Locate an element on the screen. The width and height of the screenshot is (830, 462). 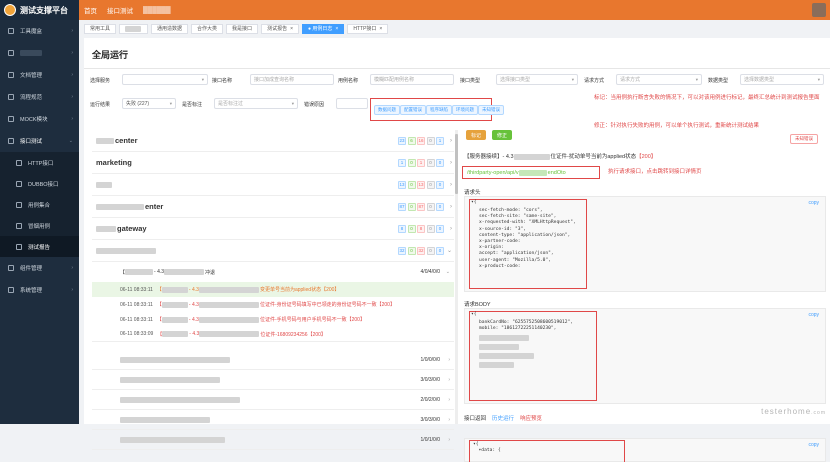
group-counts: 2361601 is located at coordinates (421, 141).